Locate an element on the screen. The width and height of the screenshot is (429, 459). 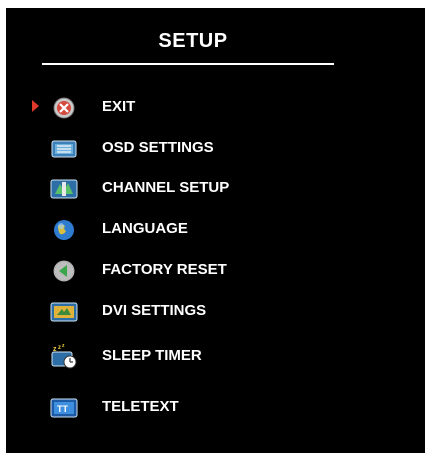
dvi-settings-icon is located at coordinates (64, 312).